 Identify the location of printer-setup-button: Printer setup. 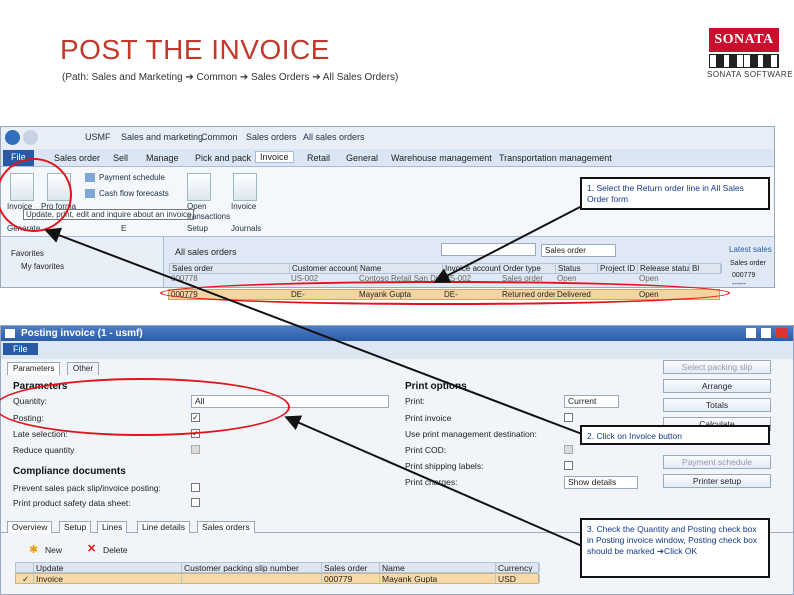
(717, 481).